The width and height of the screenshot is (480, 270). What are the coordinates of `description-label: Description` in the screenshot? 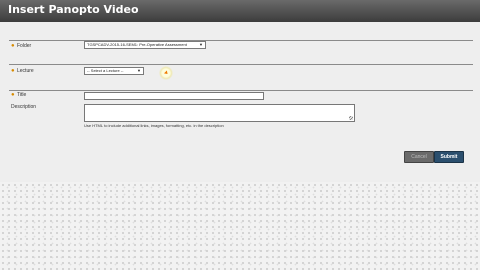 It's located at (24, 107).